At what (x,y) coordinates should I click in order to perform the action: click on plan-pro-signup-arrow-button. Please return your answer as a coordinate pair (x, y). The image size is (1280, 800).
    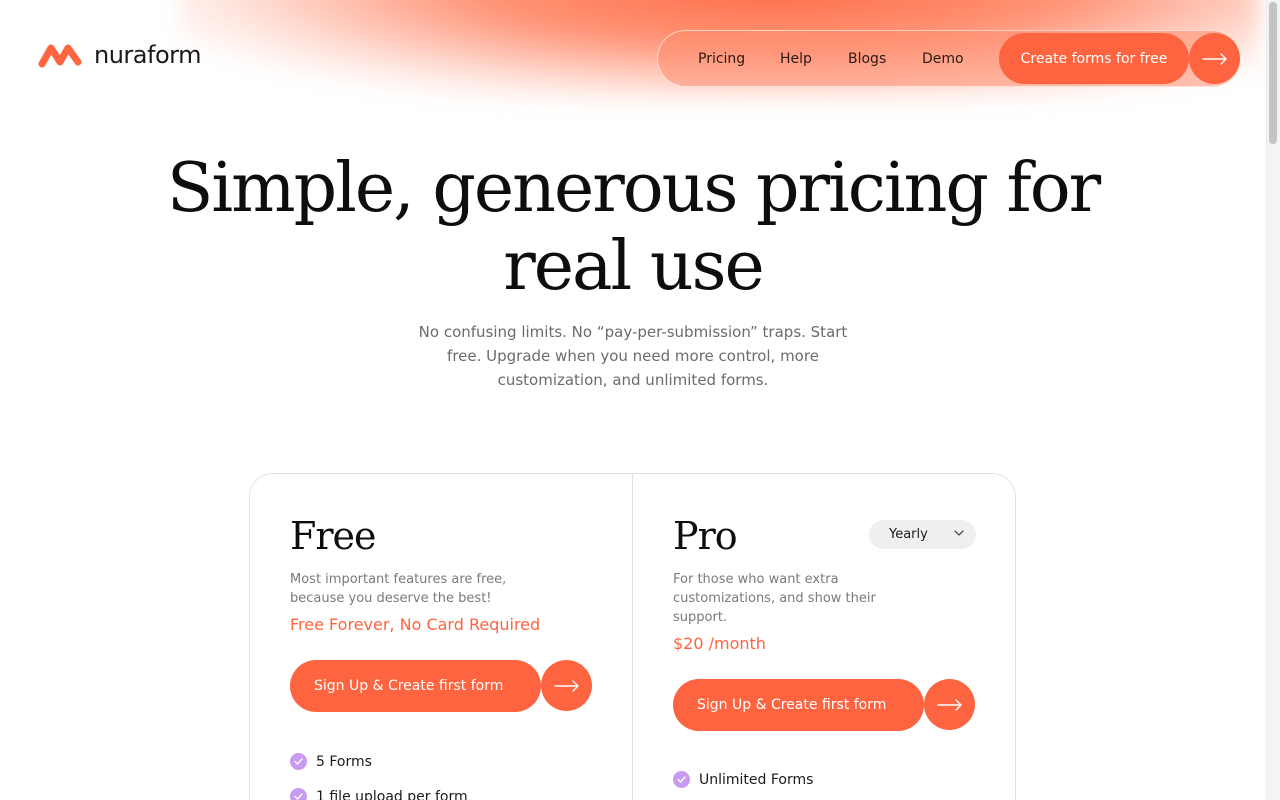
    Looking at the image, I should click on (949, 704).